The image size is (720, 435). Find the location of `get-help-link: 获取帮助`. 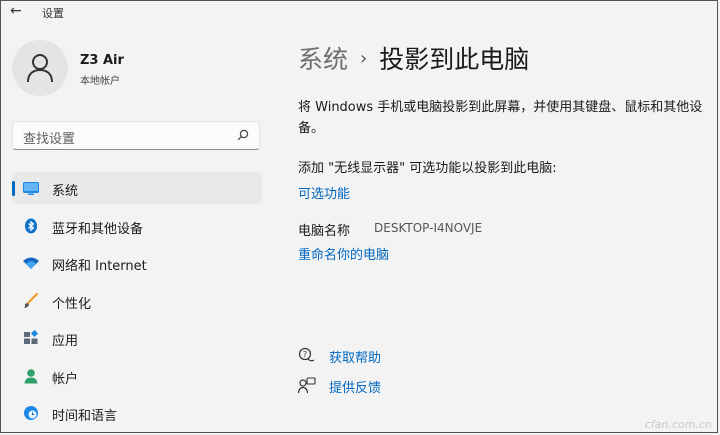

get-help-link: 获取帮助 is located at coordinates (355, 356).